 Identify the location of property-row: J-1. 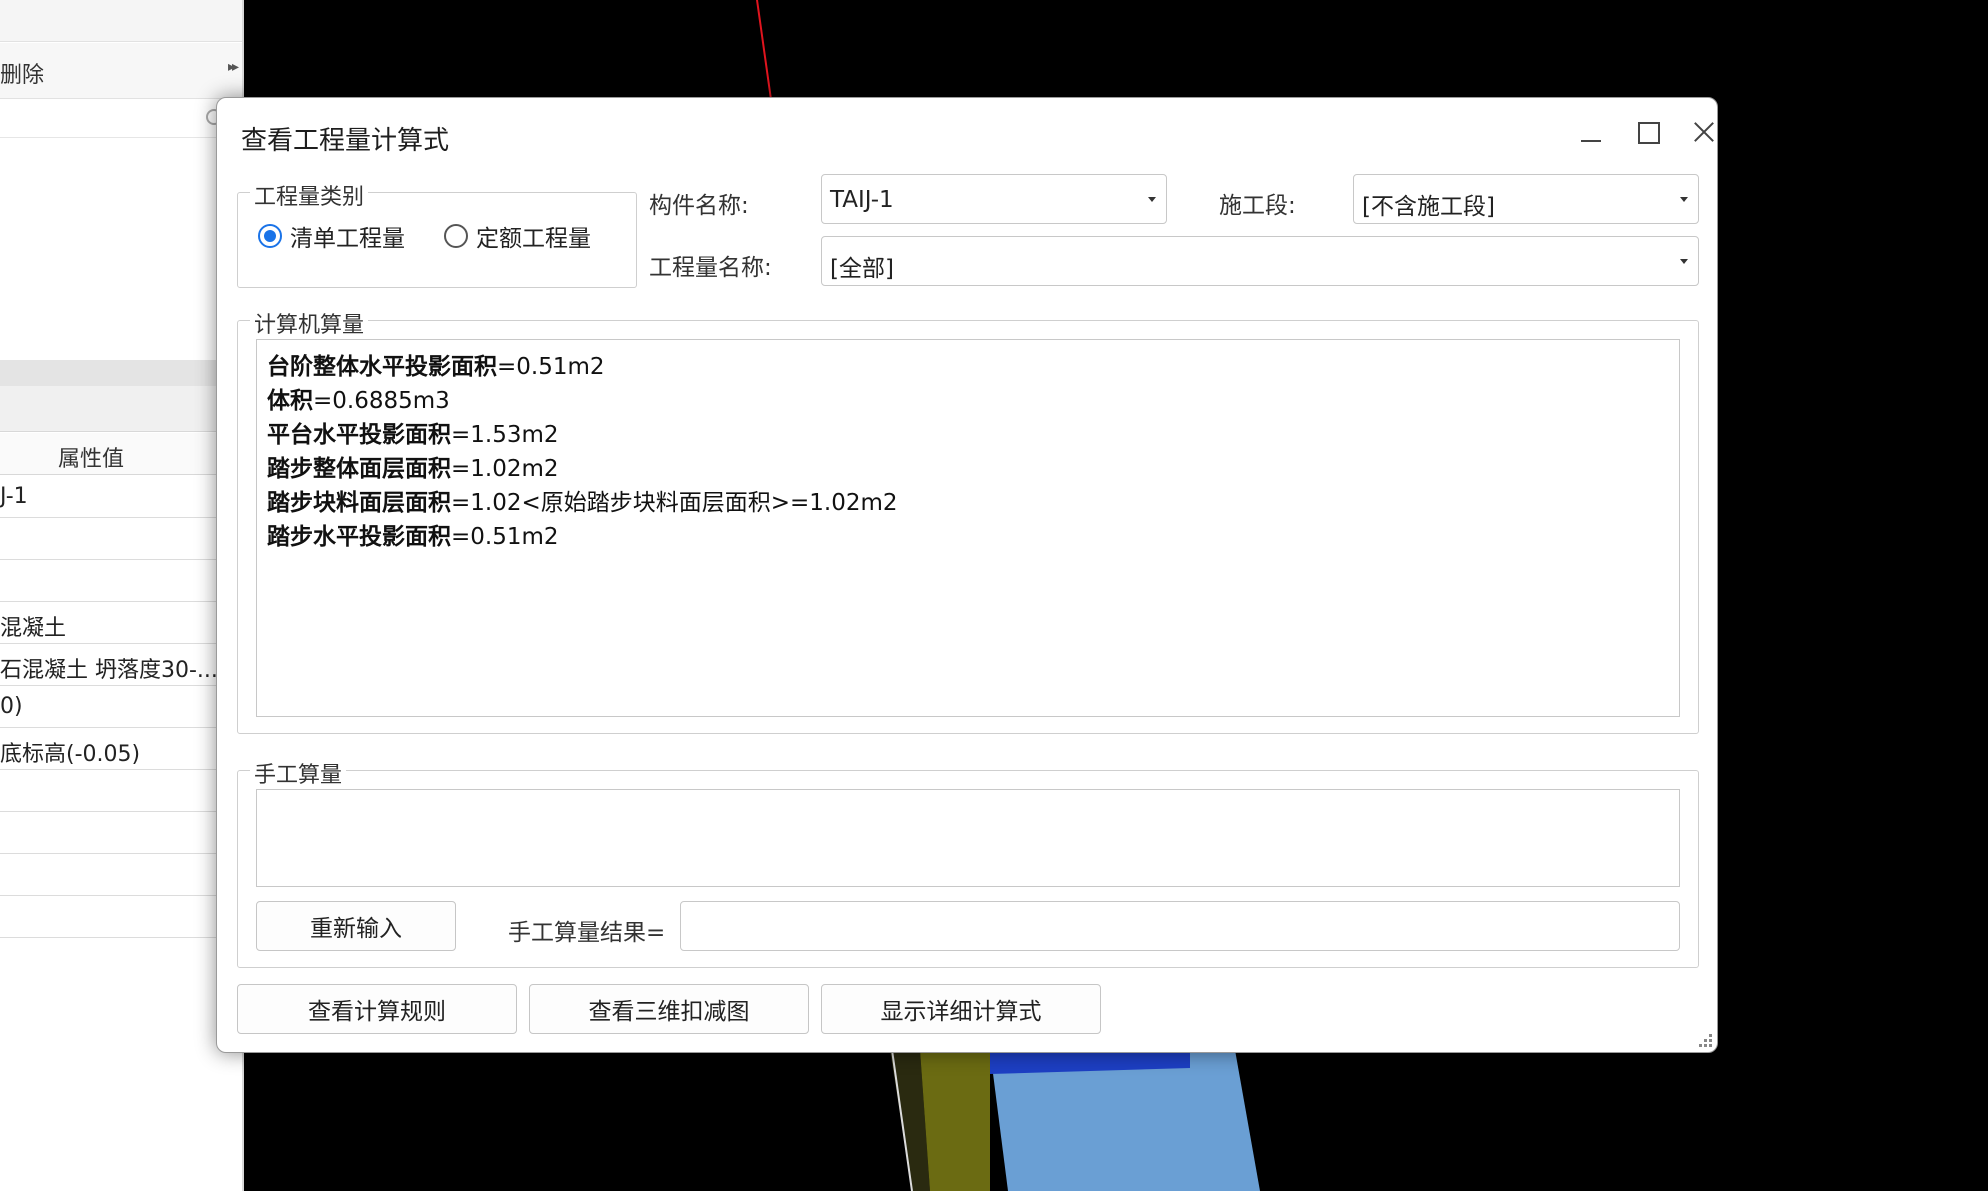
(121, 497).